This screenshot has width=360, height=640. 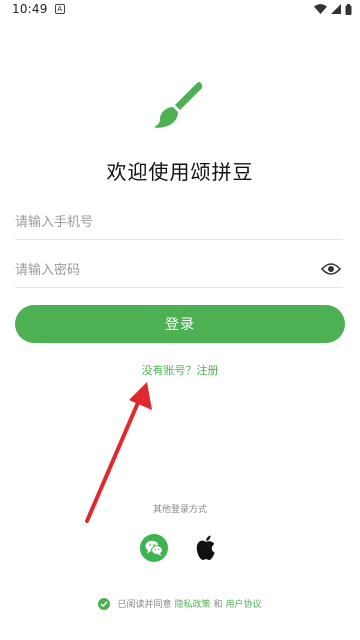 I want to click on agreement-row: 已阅读并同意 隐私政策 和 用户协议, so click(x=180, y=603).